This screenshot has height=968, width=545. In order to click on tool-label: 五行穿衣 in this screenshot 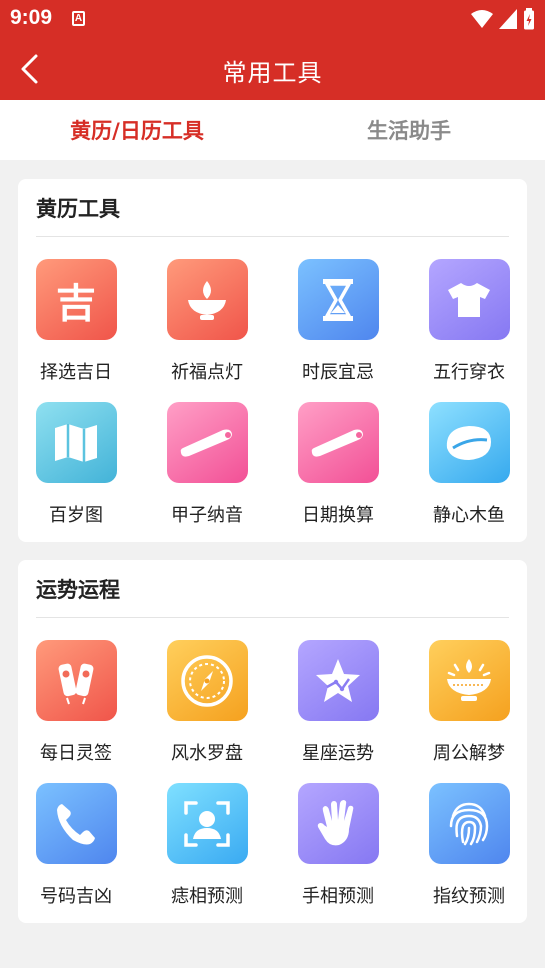, I will do `click(469, 372)`.